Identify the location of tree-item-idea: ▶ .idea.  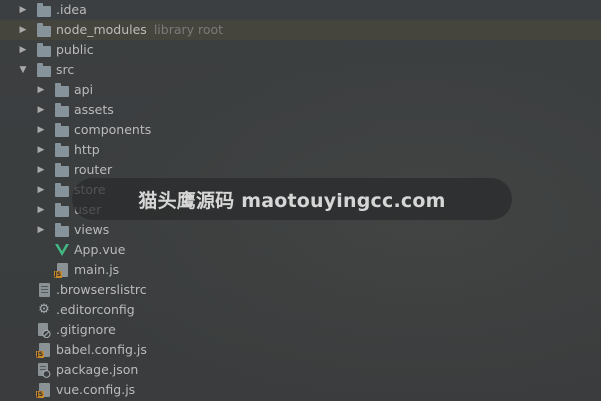
(300, 10).